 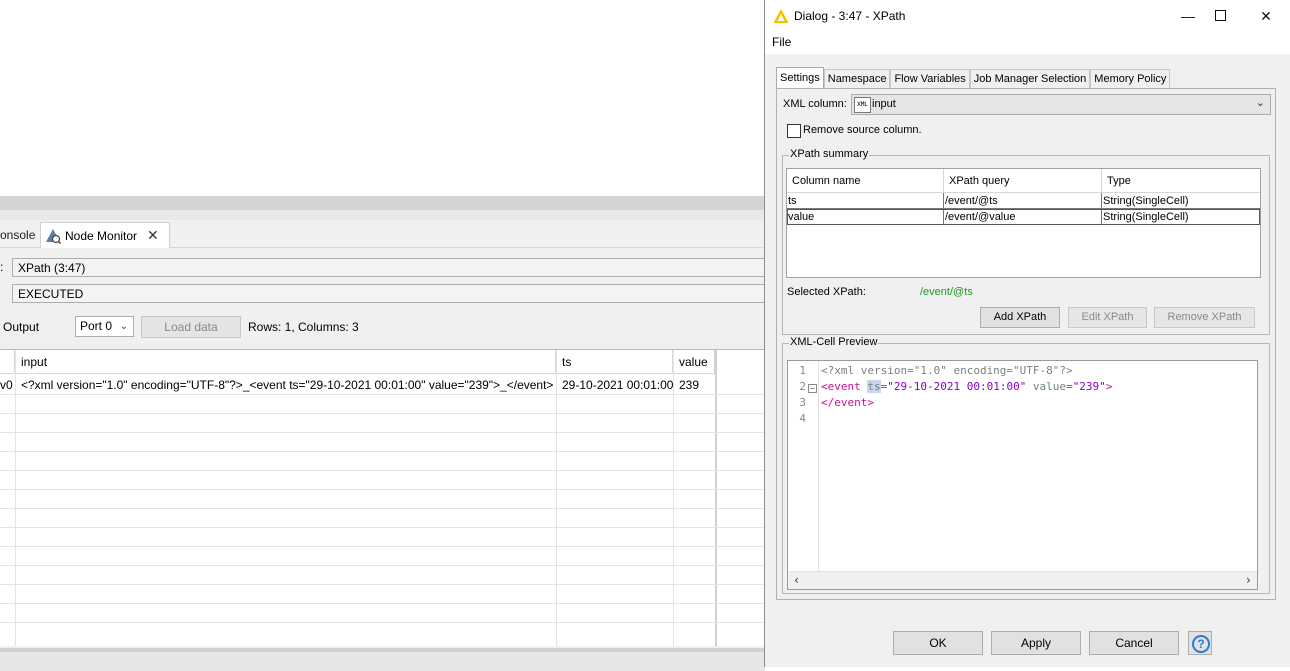 I want to click on ok-button: OK, so click(x=938, y=643).